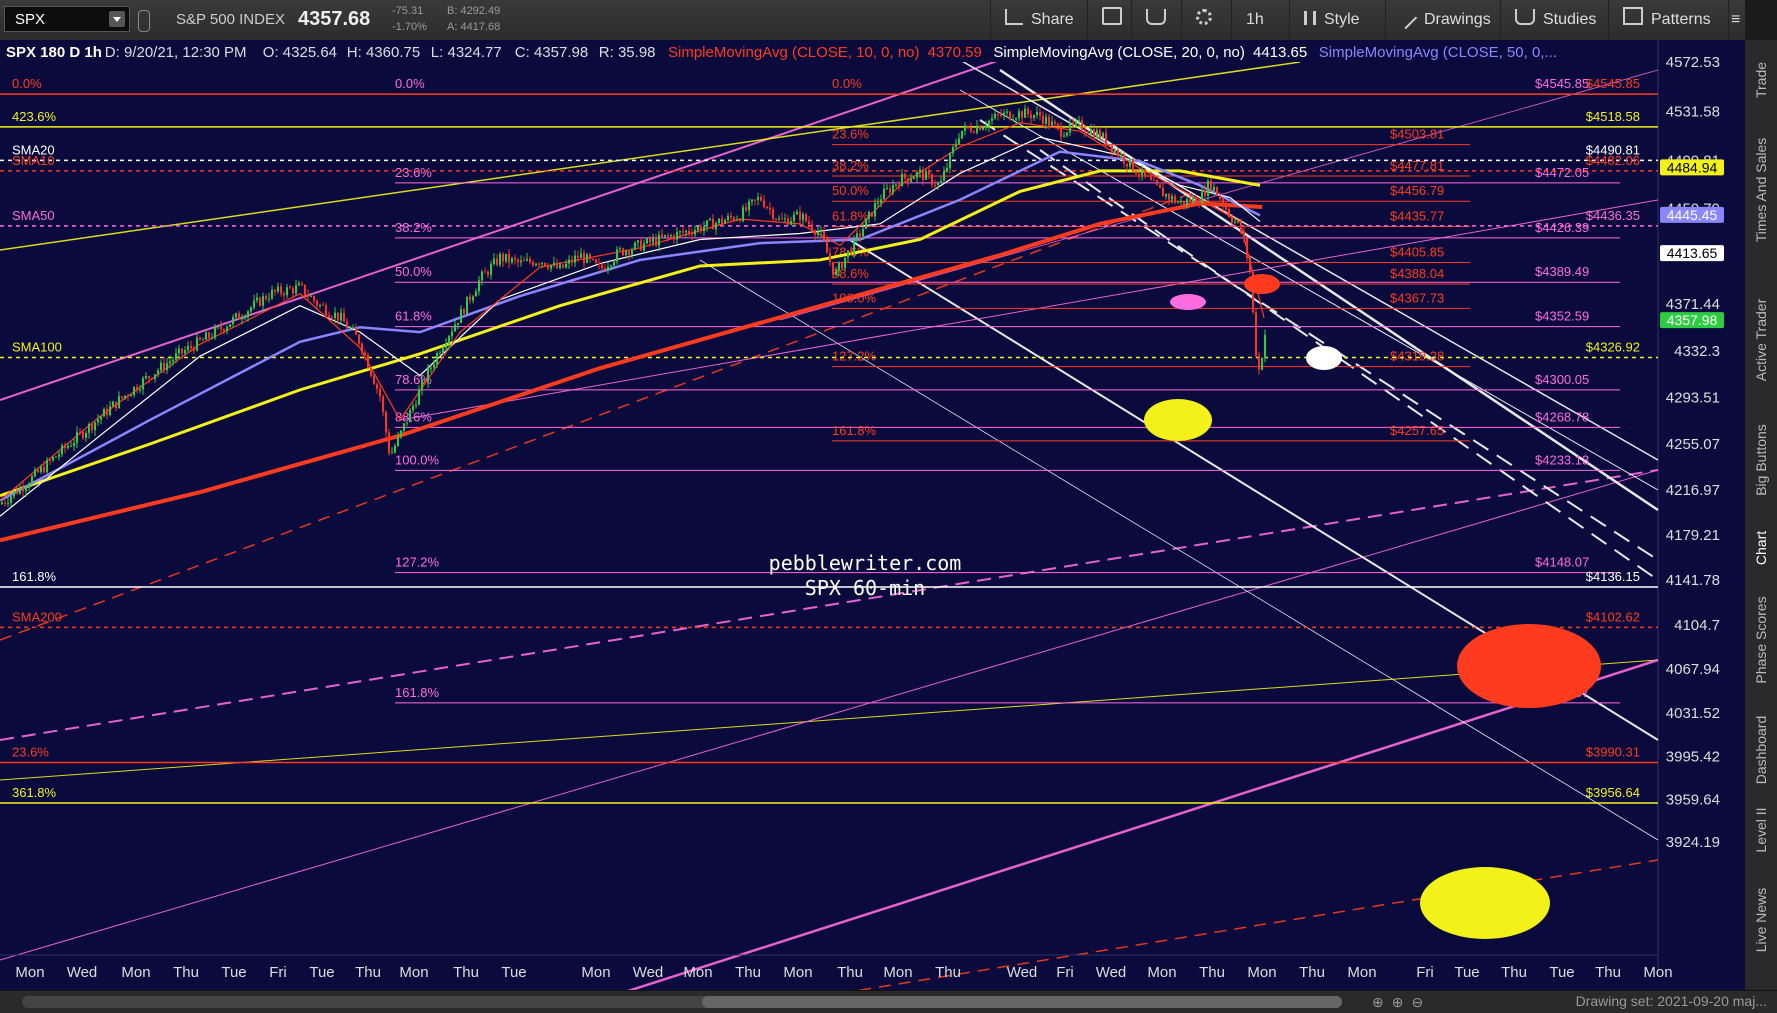 The image size is (1777, 1013). Describe the element at coordinates (1613, 160) in the screenshot. I see `level-value: $4482.06` at that location.